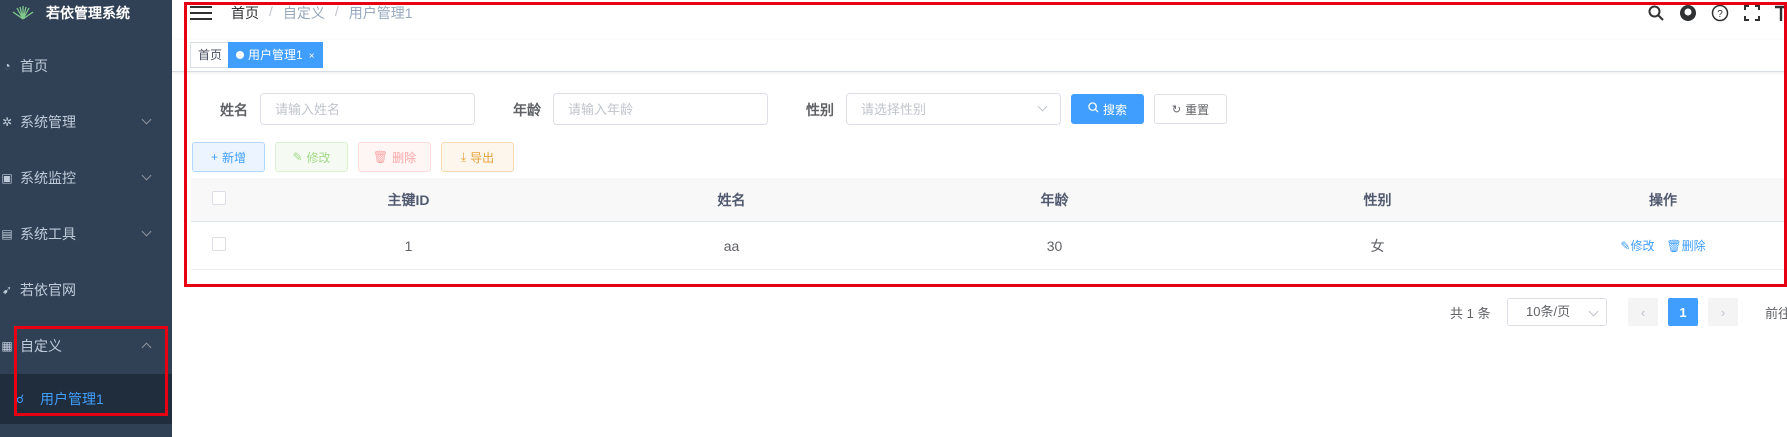 The height and width of the screenshot is (437, 1787). What do you see at coordinates (86, 178) in the screenshot?
I see `sidebar-item-monitor: ▣ 系统监控` at bounding box center [86, 178].